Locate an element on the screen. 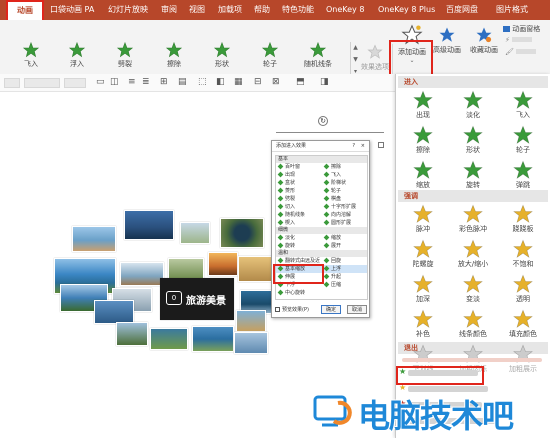  effect-option: 回旋 is located at coordinates (332, 261).